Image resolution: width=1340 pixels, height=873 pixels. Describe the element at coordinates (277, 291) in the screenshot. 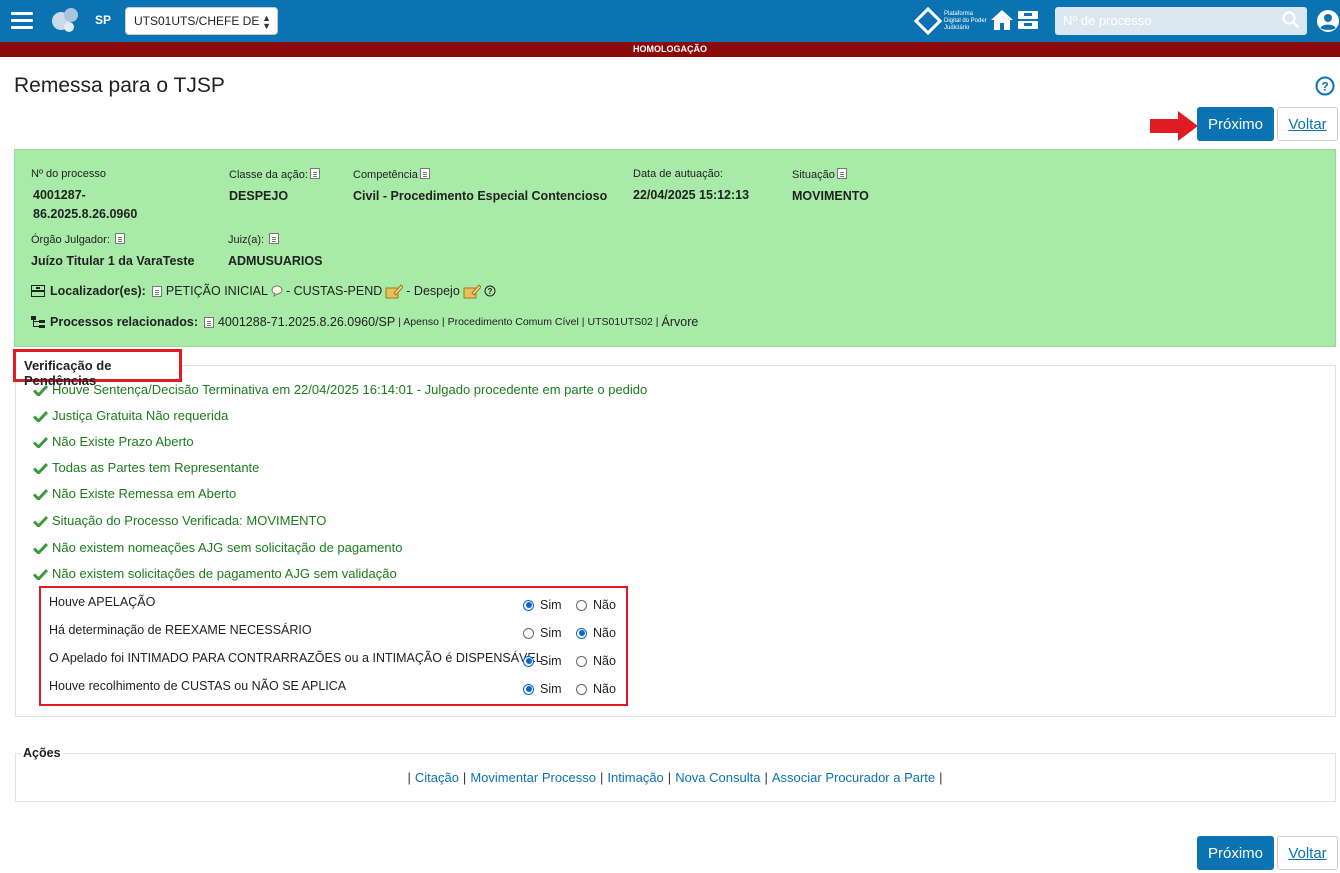

I see `comment-icon` at that location.